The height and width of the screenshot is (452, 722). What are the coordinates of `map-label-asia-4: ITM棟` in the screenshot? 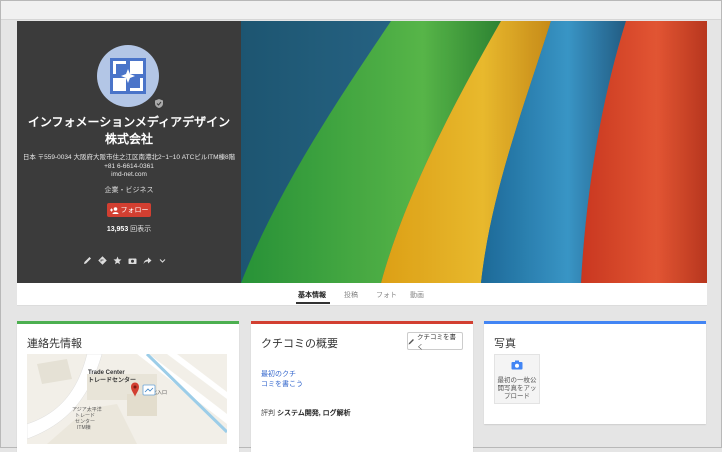 It's located at (84, 427).